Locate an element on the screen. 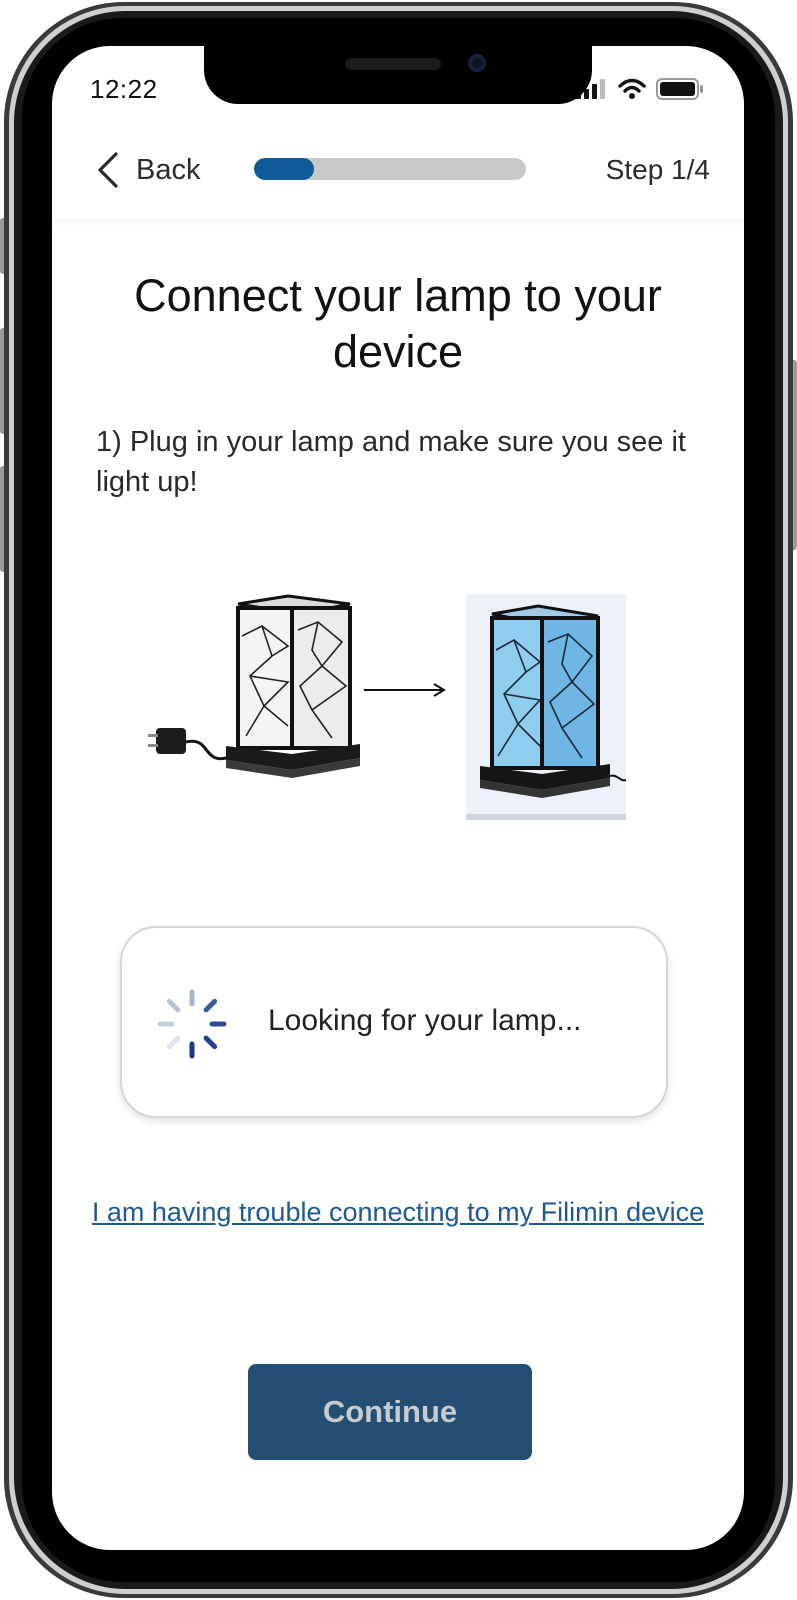  loading-spinner-icon is located at coordinates (192, 1024).